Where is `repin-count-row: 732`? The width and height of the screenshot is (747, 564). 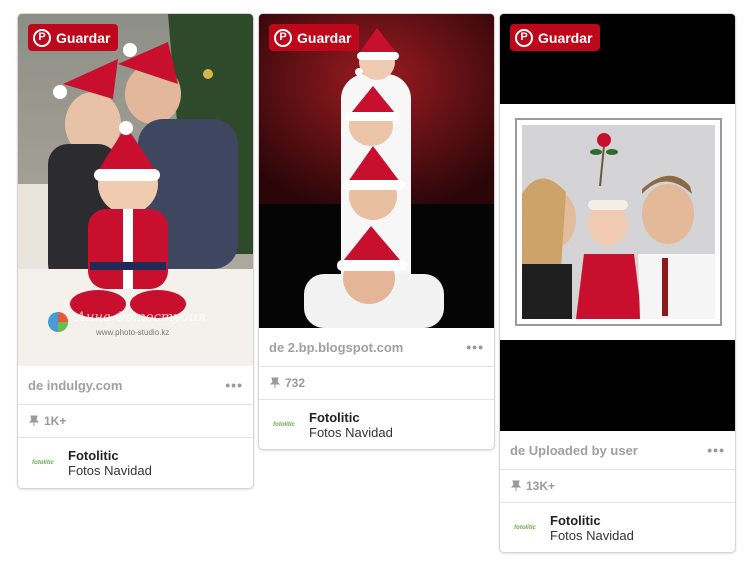
repin-count-row: 732 is located at coordinates (376, 383).